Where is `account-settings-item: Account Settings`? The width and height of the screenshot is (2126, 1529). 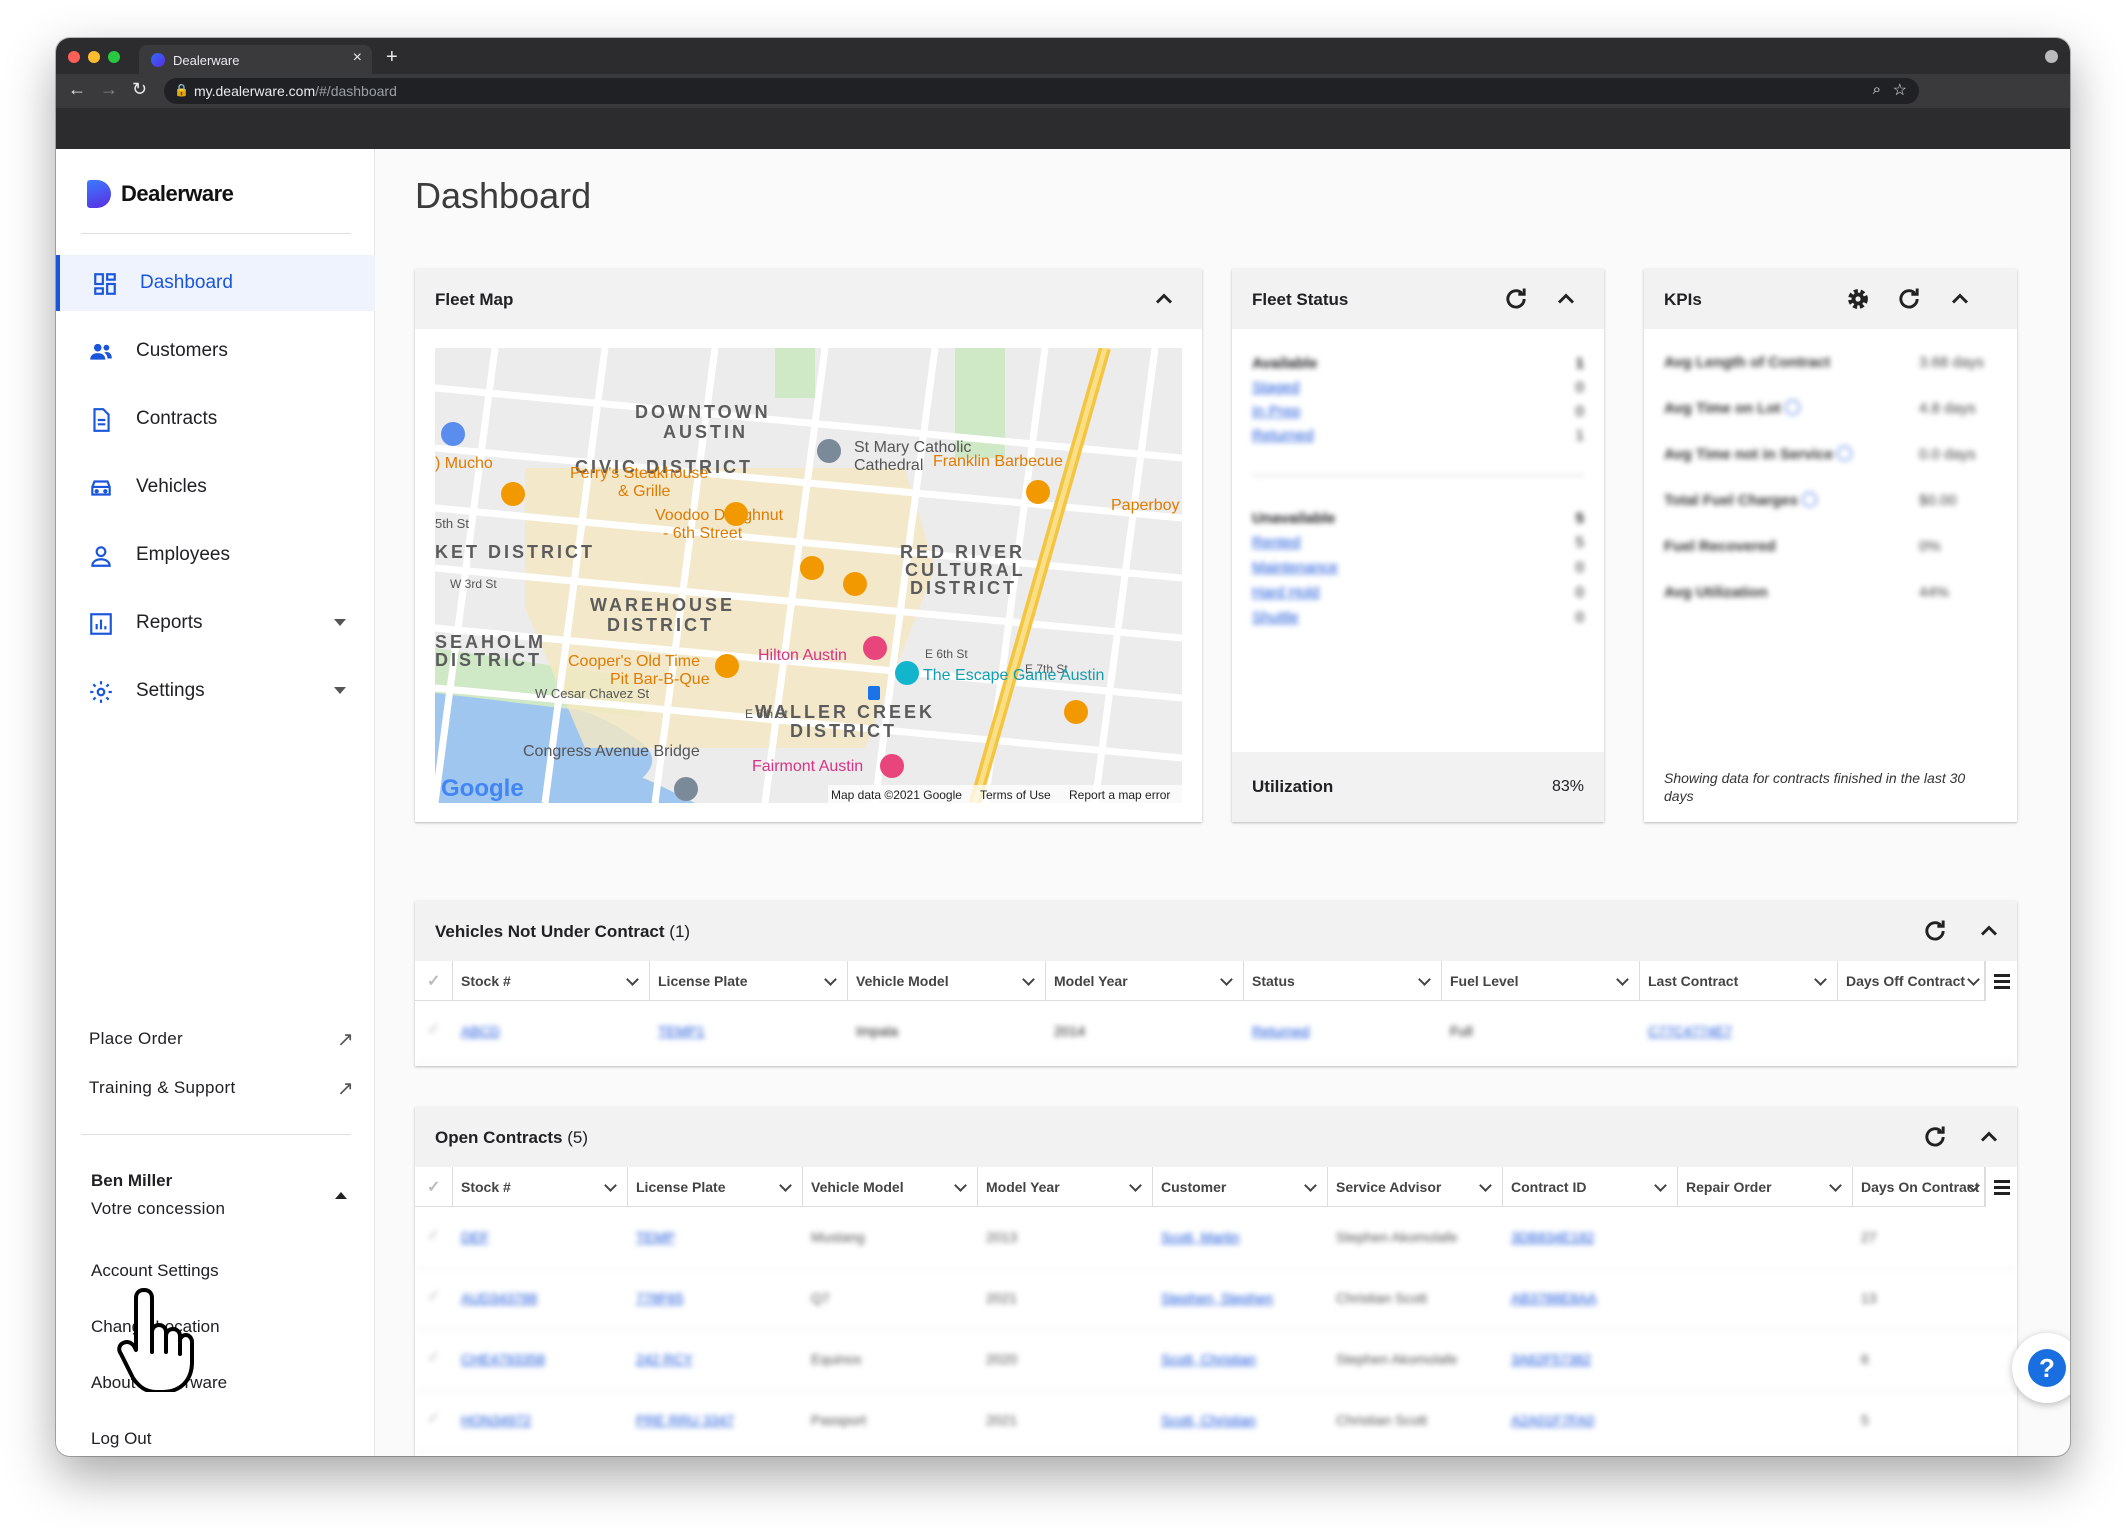 account-settings-item: Account Settings is located at coordinates (155, 1271).